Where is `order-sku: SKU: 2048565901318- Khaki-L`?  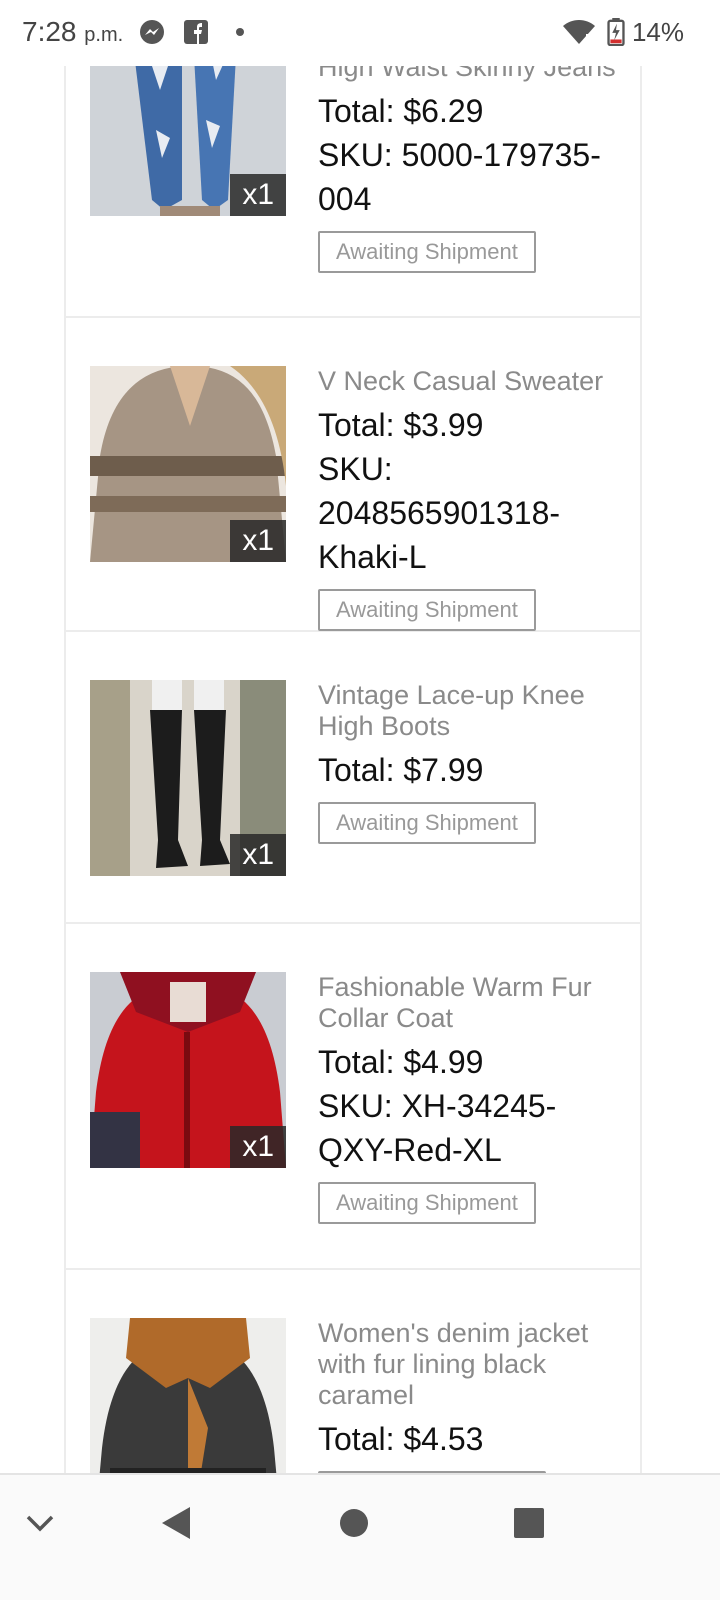 order-sku: SKU: 2048565901318- Khaki-L is located at coordinates (479, 513).